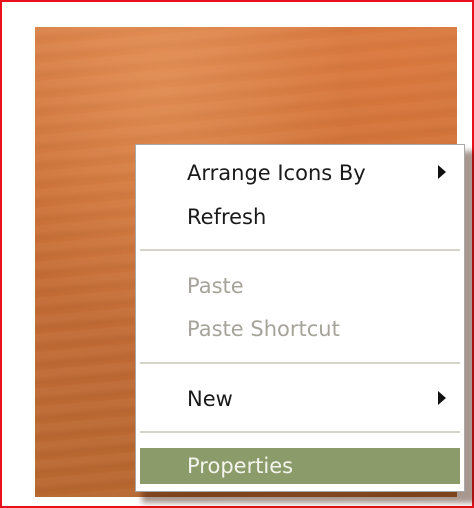 Image resolution: width=474 pixels, height=508 pixels. I want to click on menu-item-label: Arrange Icons By, so click(276, 173).